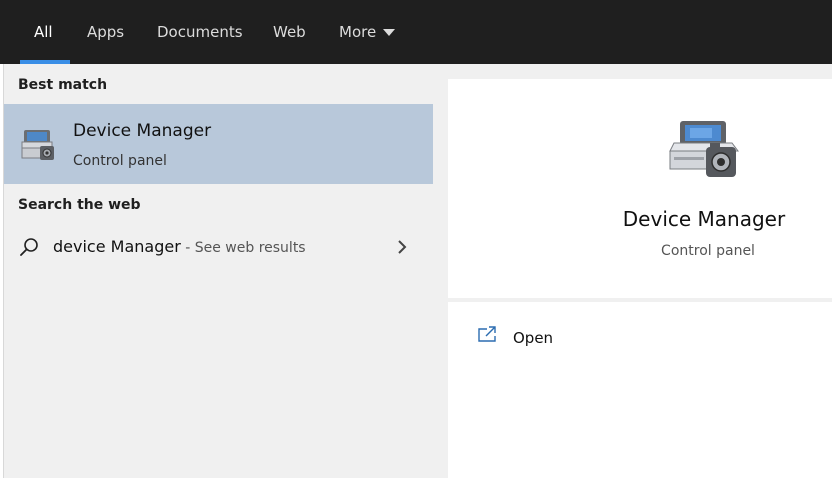 The height and width of the screenshot is (478, 832). I want to click on device-manager-icon, so click(37, 145).